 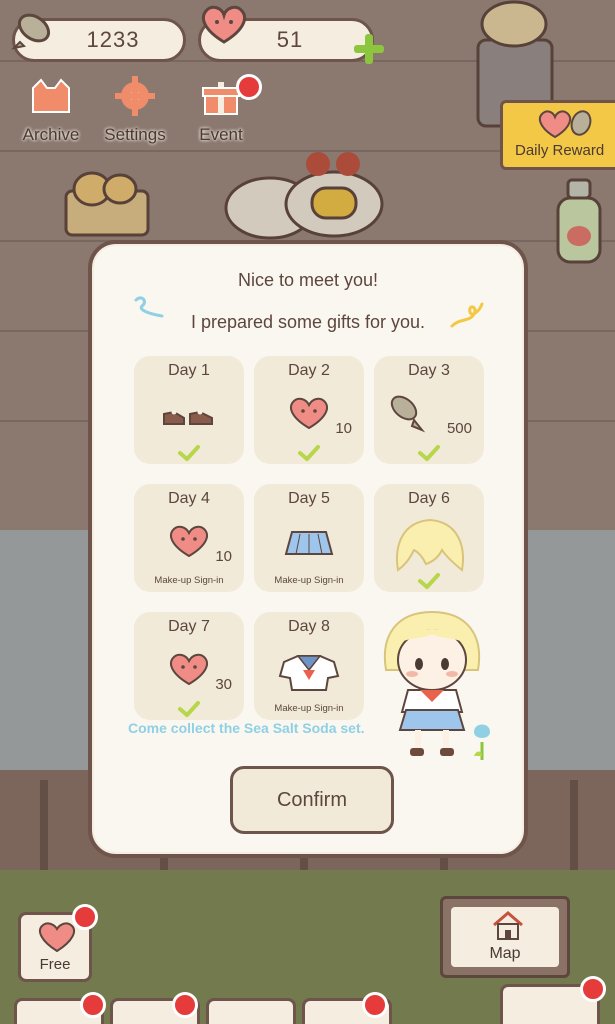 I want to click on day-card-6: Day 6, so click(x=429, y=538).